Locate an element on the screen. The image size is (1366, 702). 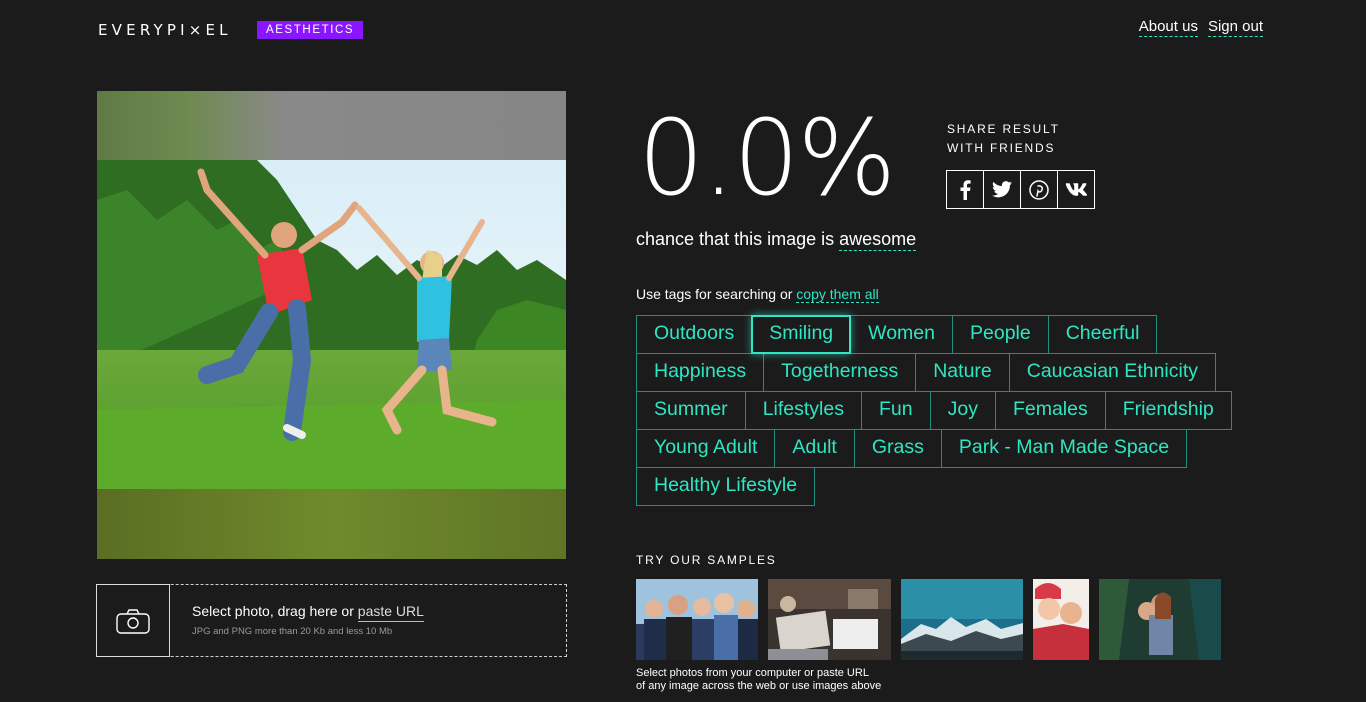
share-title-line1: SHARE RESULT is located at coordinates (1003, 129).